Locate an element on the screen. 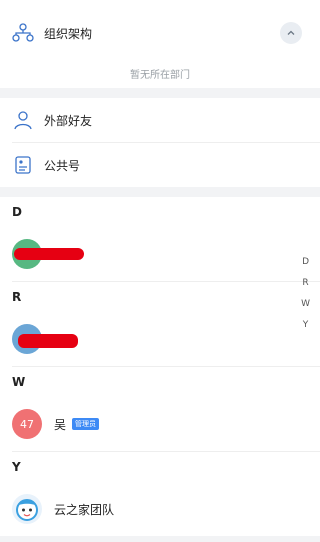 This screenshot has width=320, height=542. index-letter-r: R is located at coordinates (305, 283).